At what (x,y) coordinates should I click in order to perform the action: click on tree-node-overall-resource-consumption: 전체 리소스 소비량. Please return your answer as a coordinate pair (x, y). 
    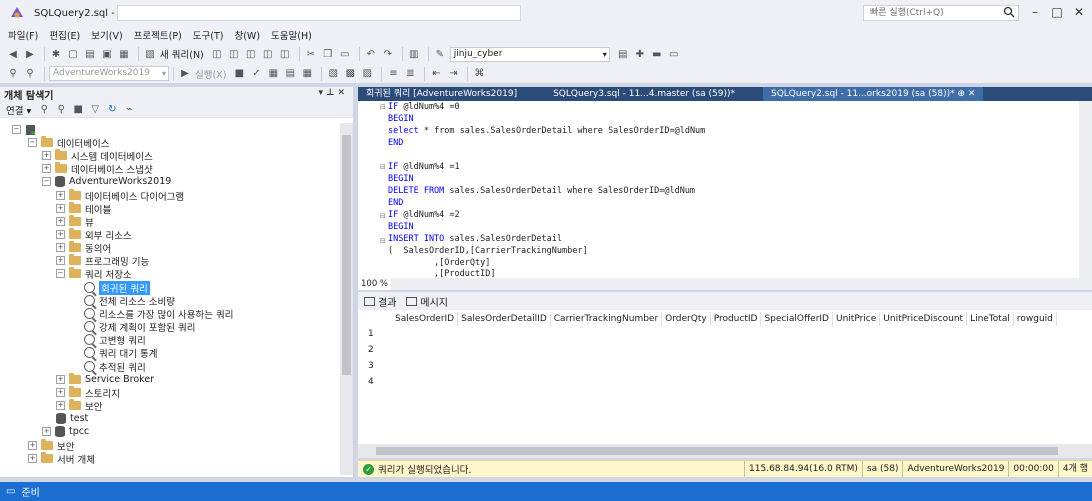
    Looking at the image, I should click on (129, 301).